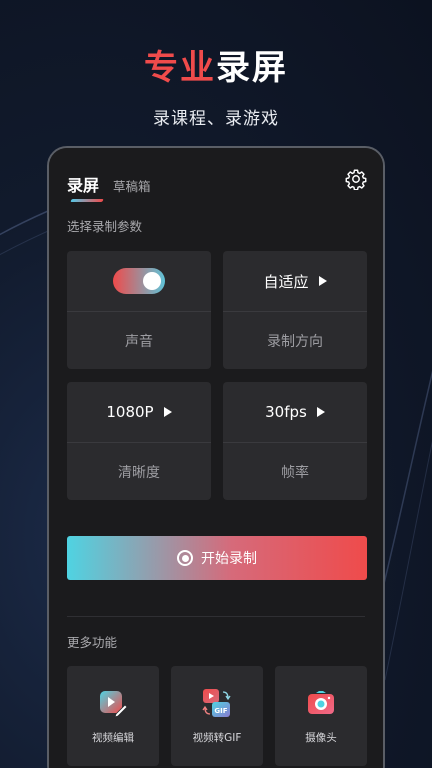 The height and width of the screenshot is (768, 432). I want to click on tool-camera: 摄像头, so click(321, 716).